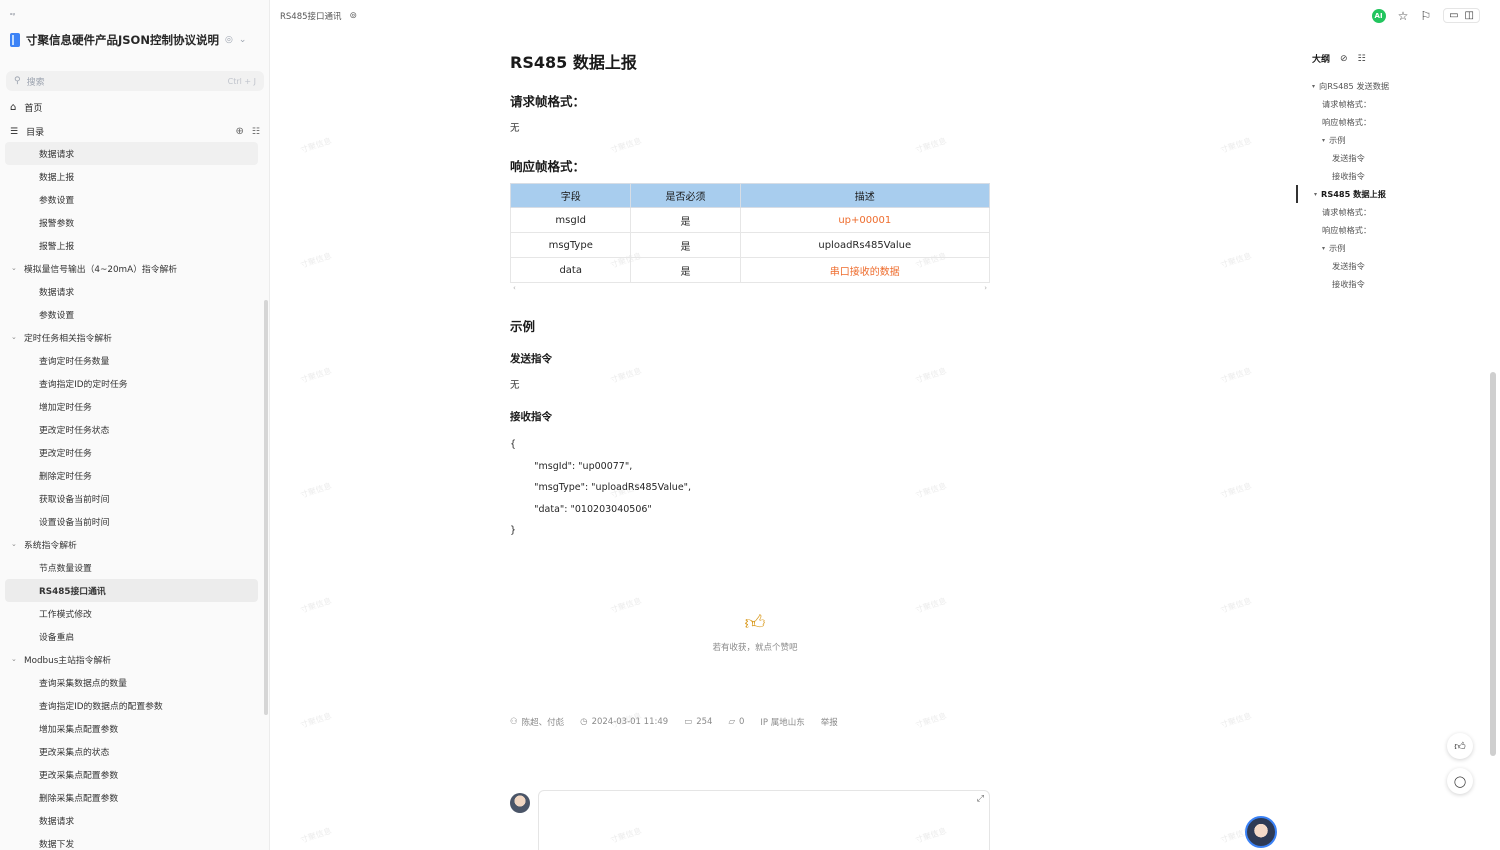  Describe the element at coordinates (1460, 746) in the screenshot. I see `like-float-button: 👍︎` at that location.